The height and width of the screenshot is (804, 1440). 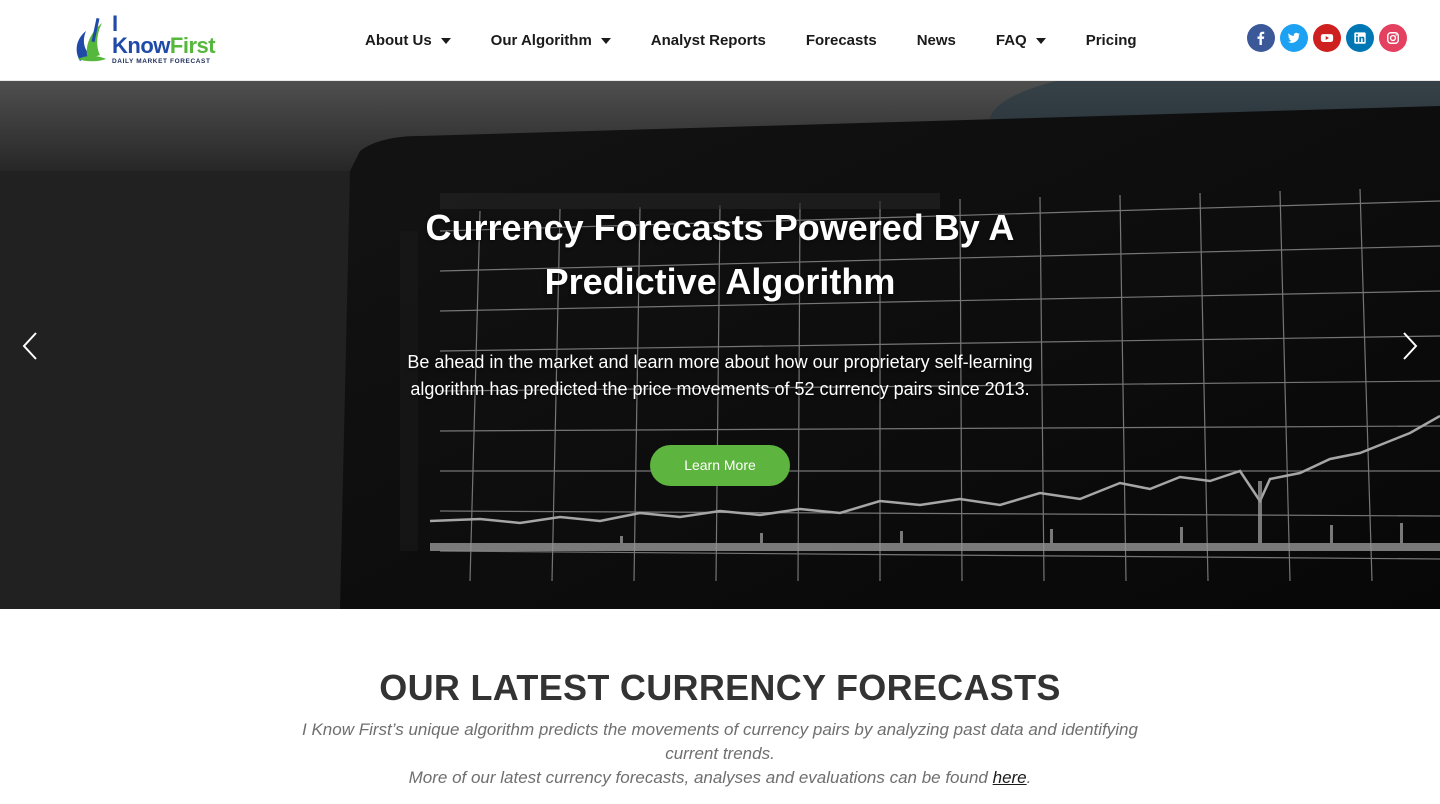 What do you see at coordinates (1360, 38) in the screenshot?
I see `linkedin-icon` at bounding box center [1360, 38].